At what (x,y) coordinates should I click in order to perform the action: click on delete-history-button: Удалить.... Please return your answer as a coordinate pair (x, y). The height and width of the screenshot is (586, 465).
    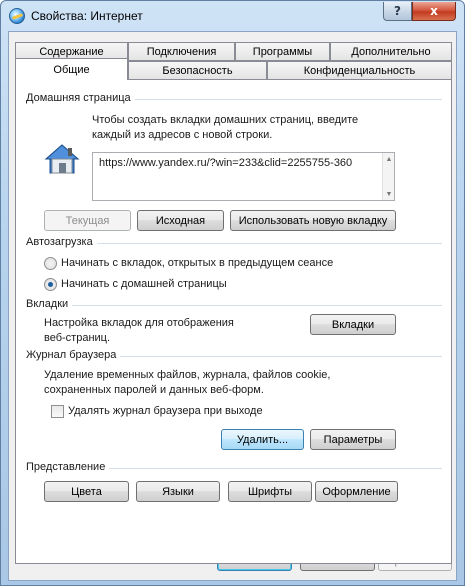
    Looking at the image, I should click on (262, 439).